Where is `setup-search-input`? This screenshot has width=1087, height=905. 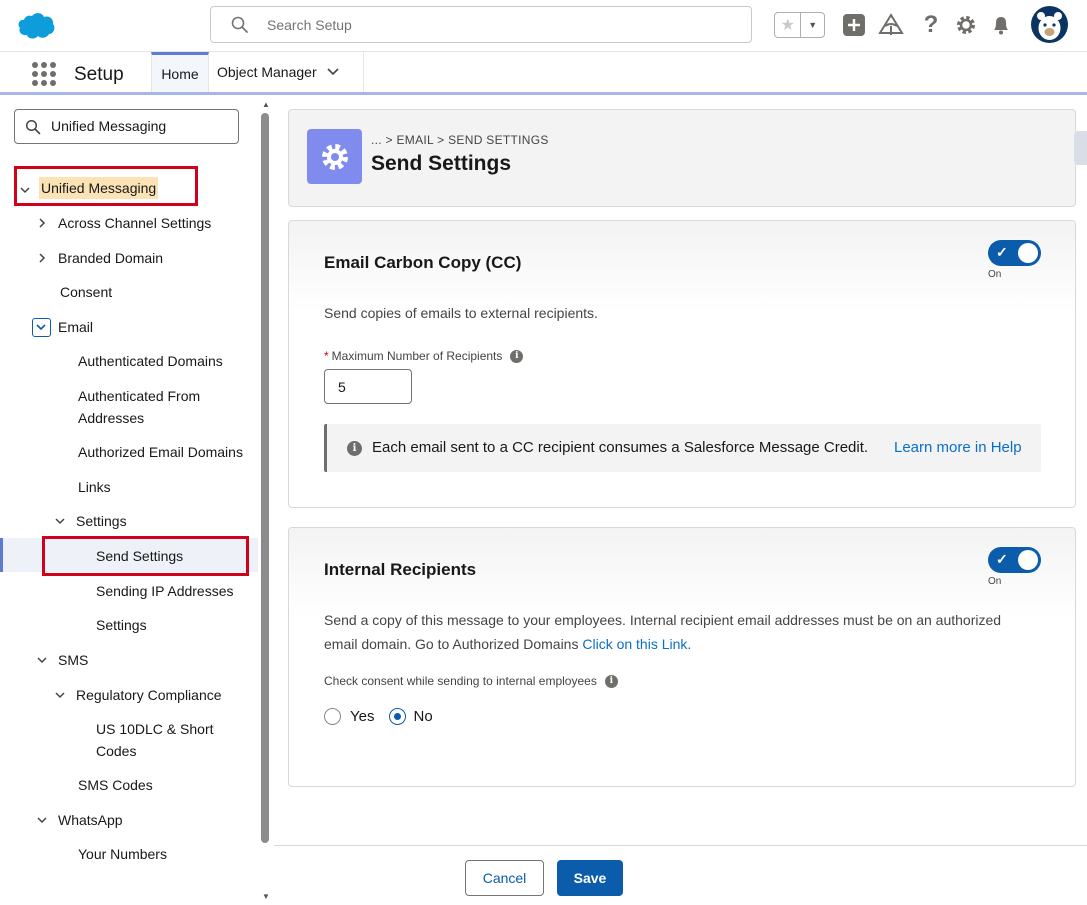 setup-search-input is located at coordinates (497, 25).